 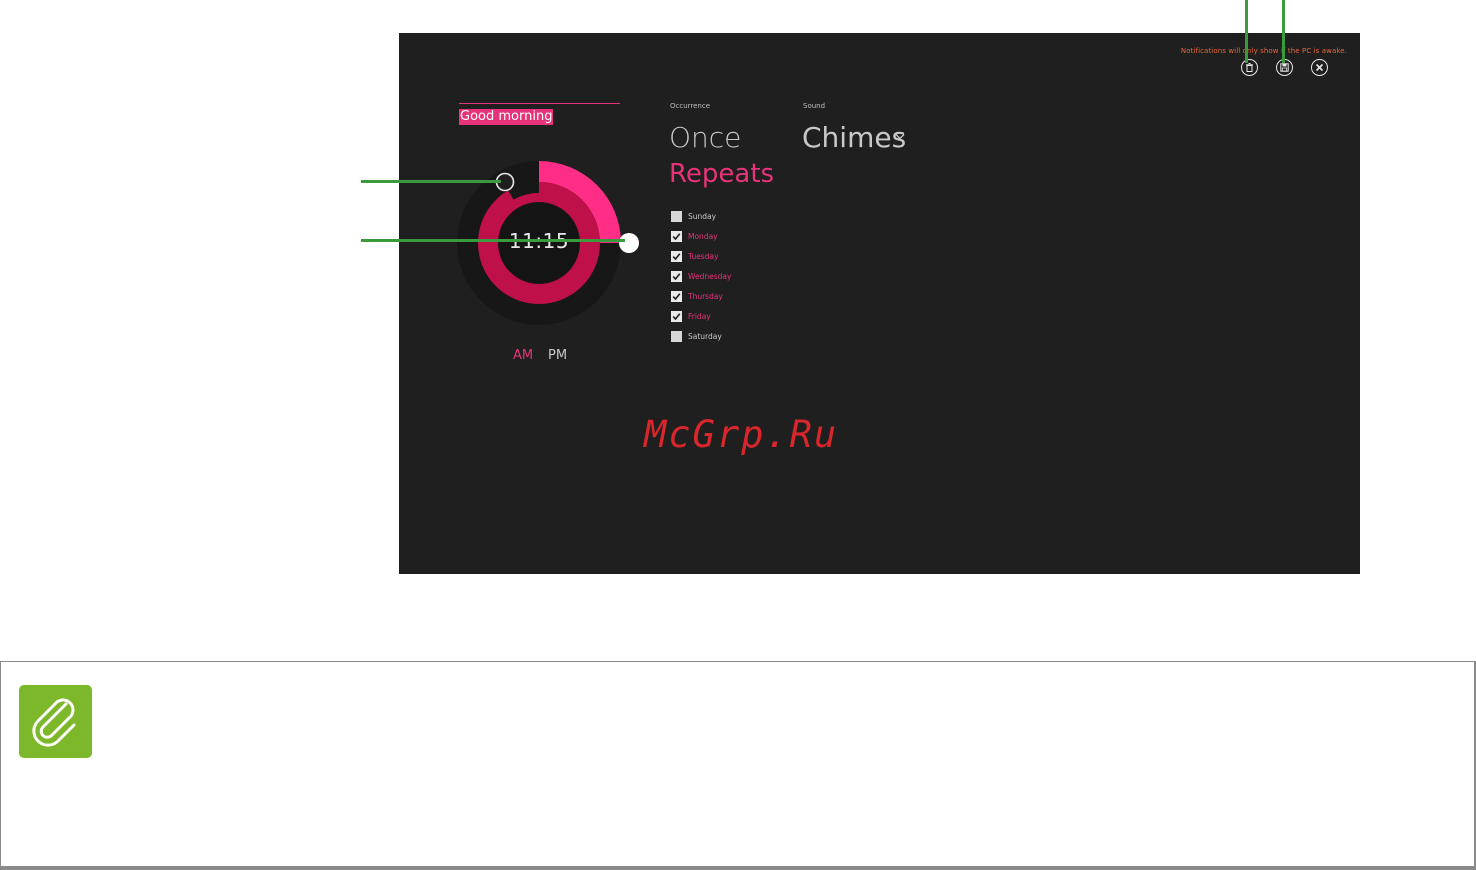 I want to click on close-alarm-button, so click(x=1319, y=67).